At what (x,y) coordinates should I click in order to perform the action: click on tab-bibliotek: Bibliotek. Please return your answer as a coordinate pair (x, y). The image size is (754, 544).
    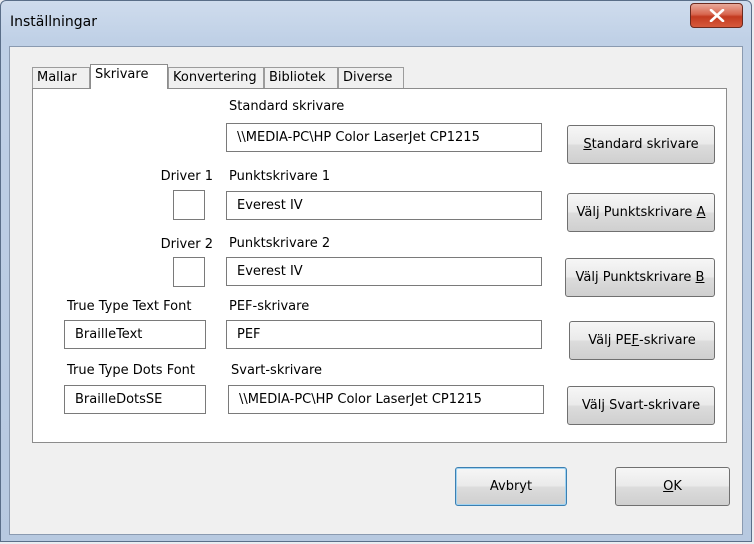
    Looking at the image, I should click on (301, 77).